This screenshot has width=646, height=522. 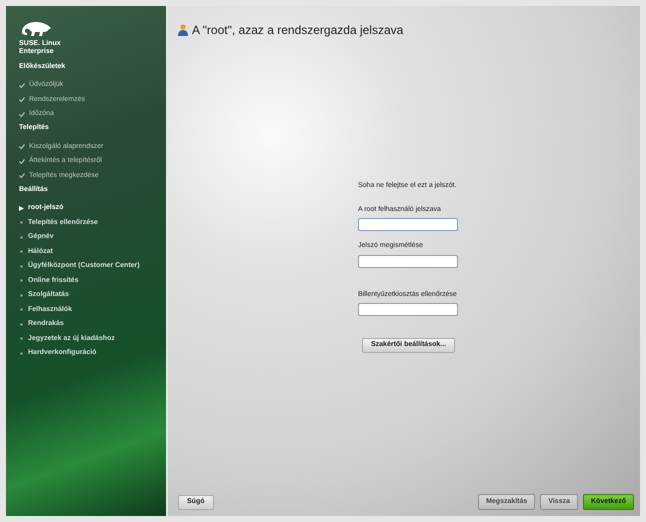 What do you see at coordinates (183, 30) in the screenshot?
I see `user-icon` at bounding box center [183, 30].